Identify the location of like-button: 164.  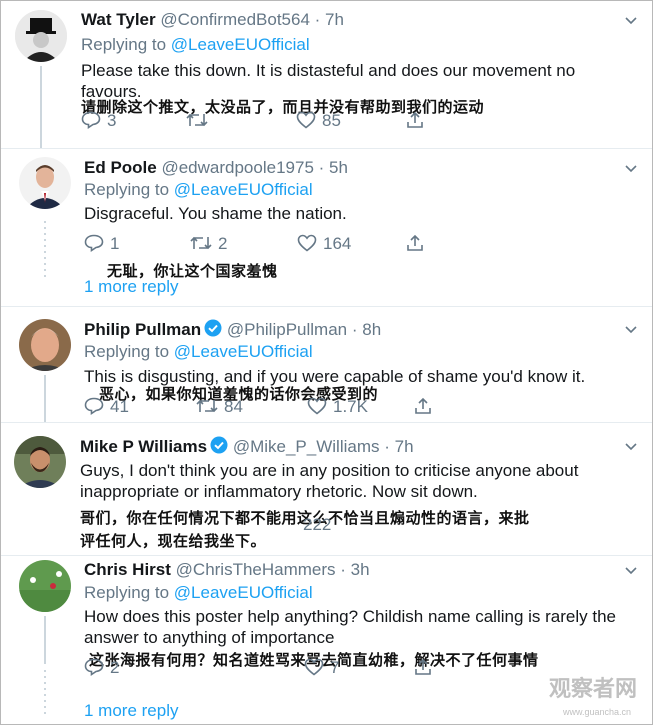
(324, 244).